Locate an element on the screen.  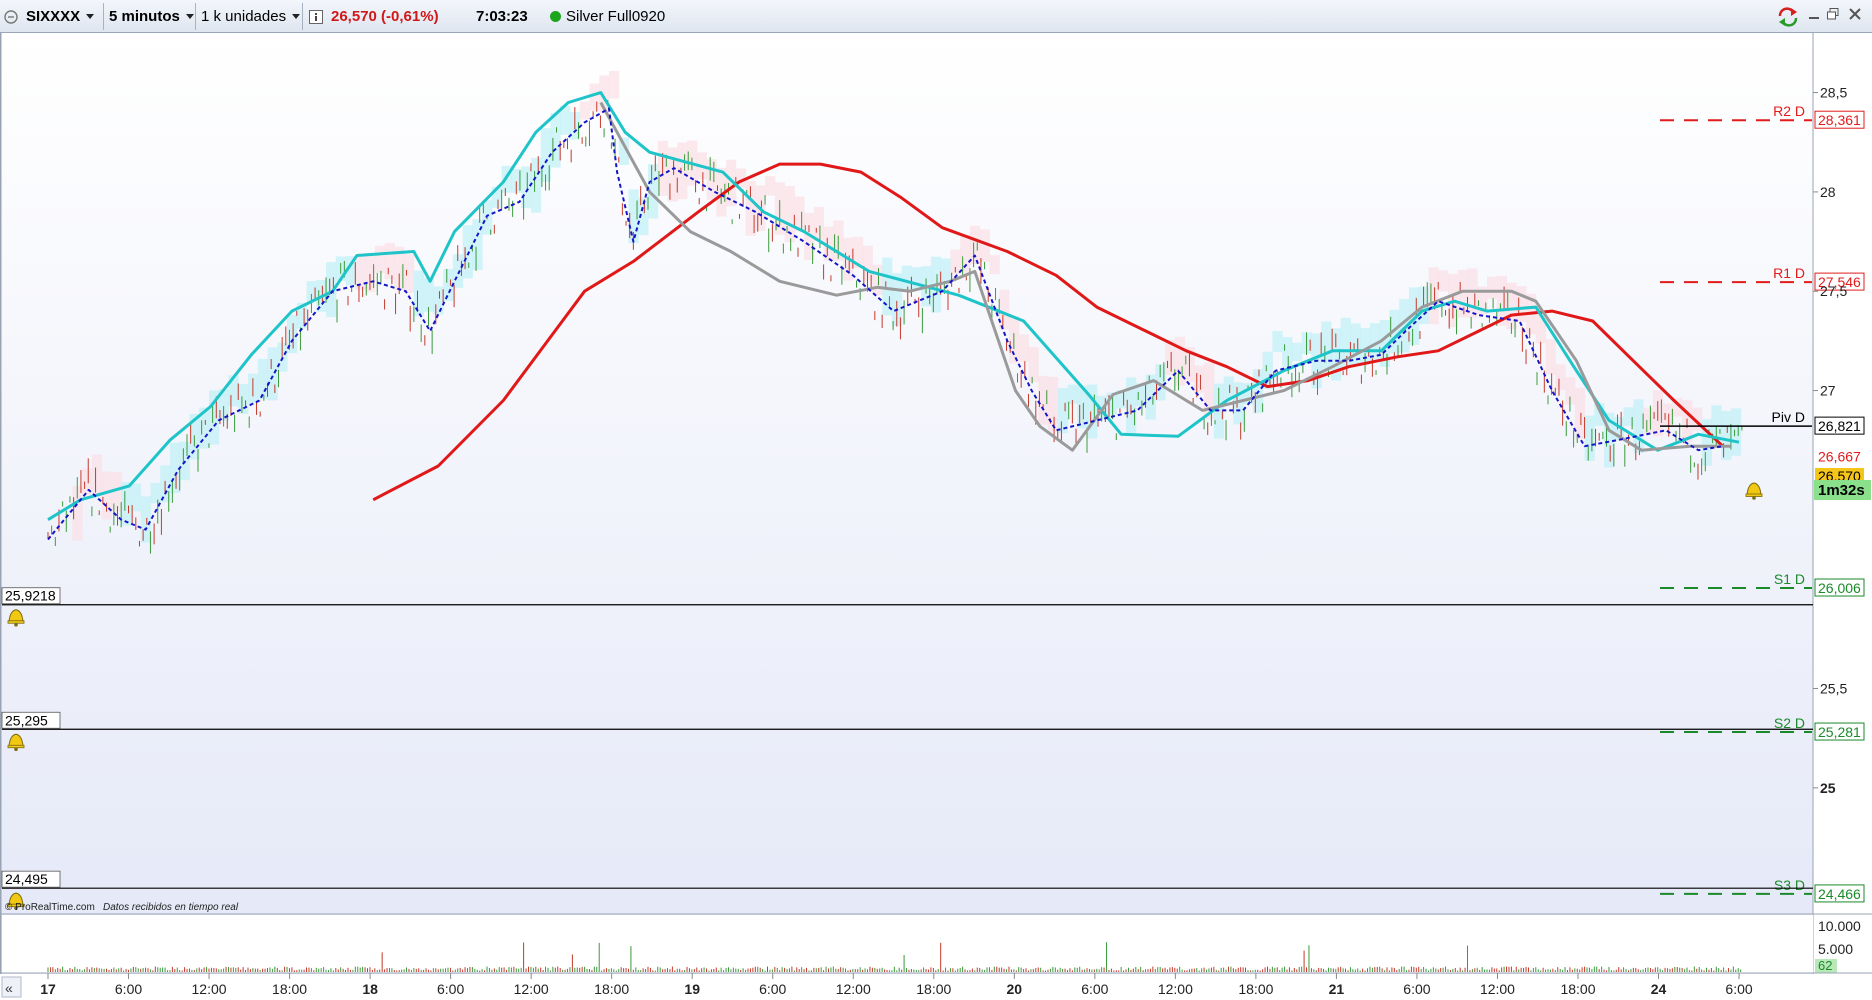
volume-tick-label: 5.000 is located at coordinates (1835, 949).